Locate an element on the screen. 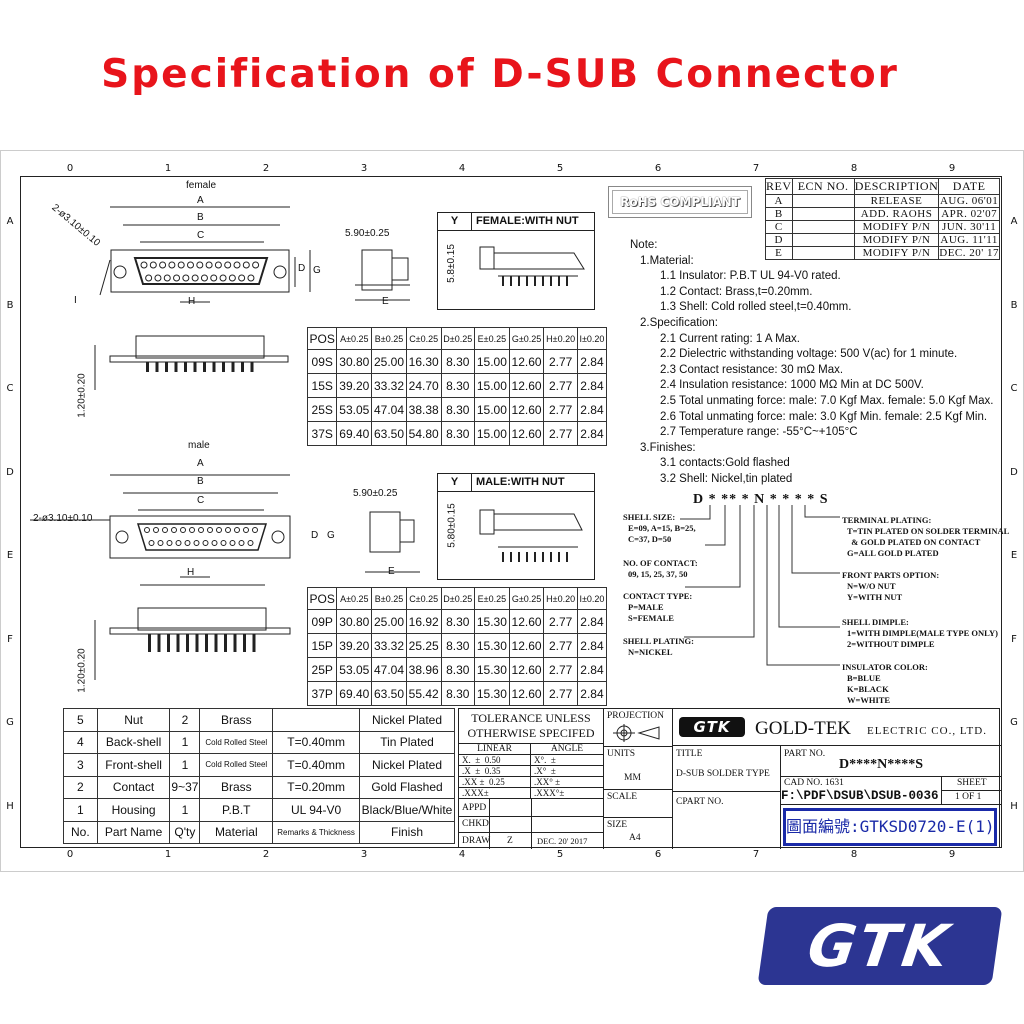 The height and width of the screenshot is (1024, 1024). grid-column-label: 4 is located at coordinates (462, 168).